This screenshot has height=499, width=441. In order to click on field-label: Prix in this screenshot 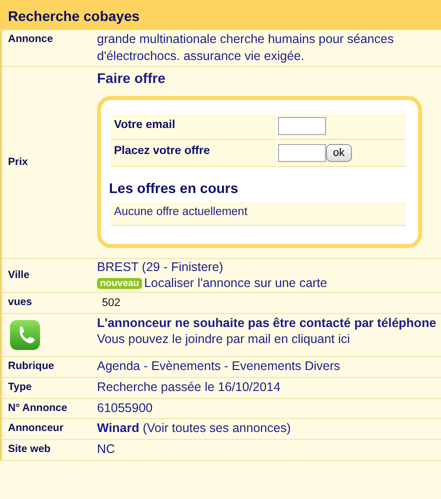, I will do `click(18, 162)`.